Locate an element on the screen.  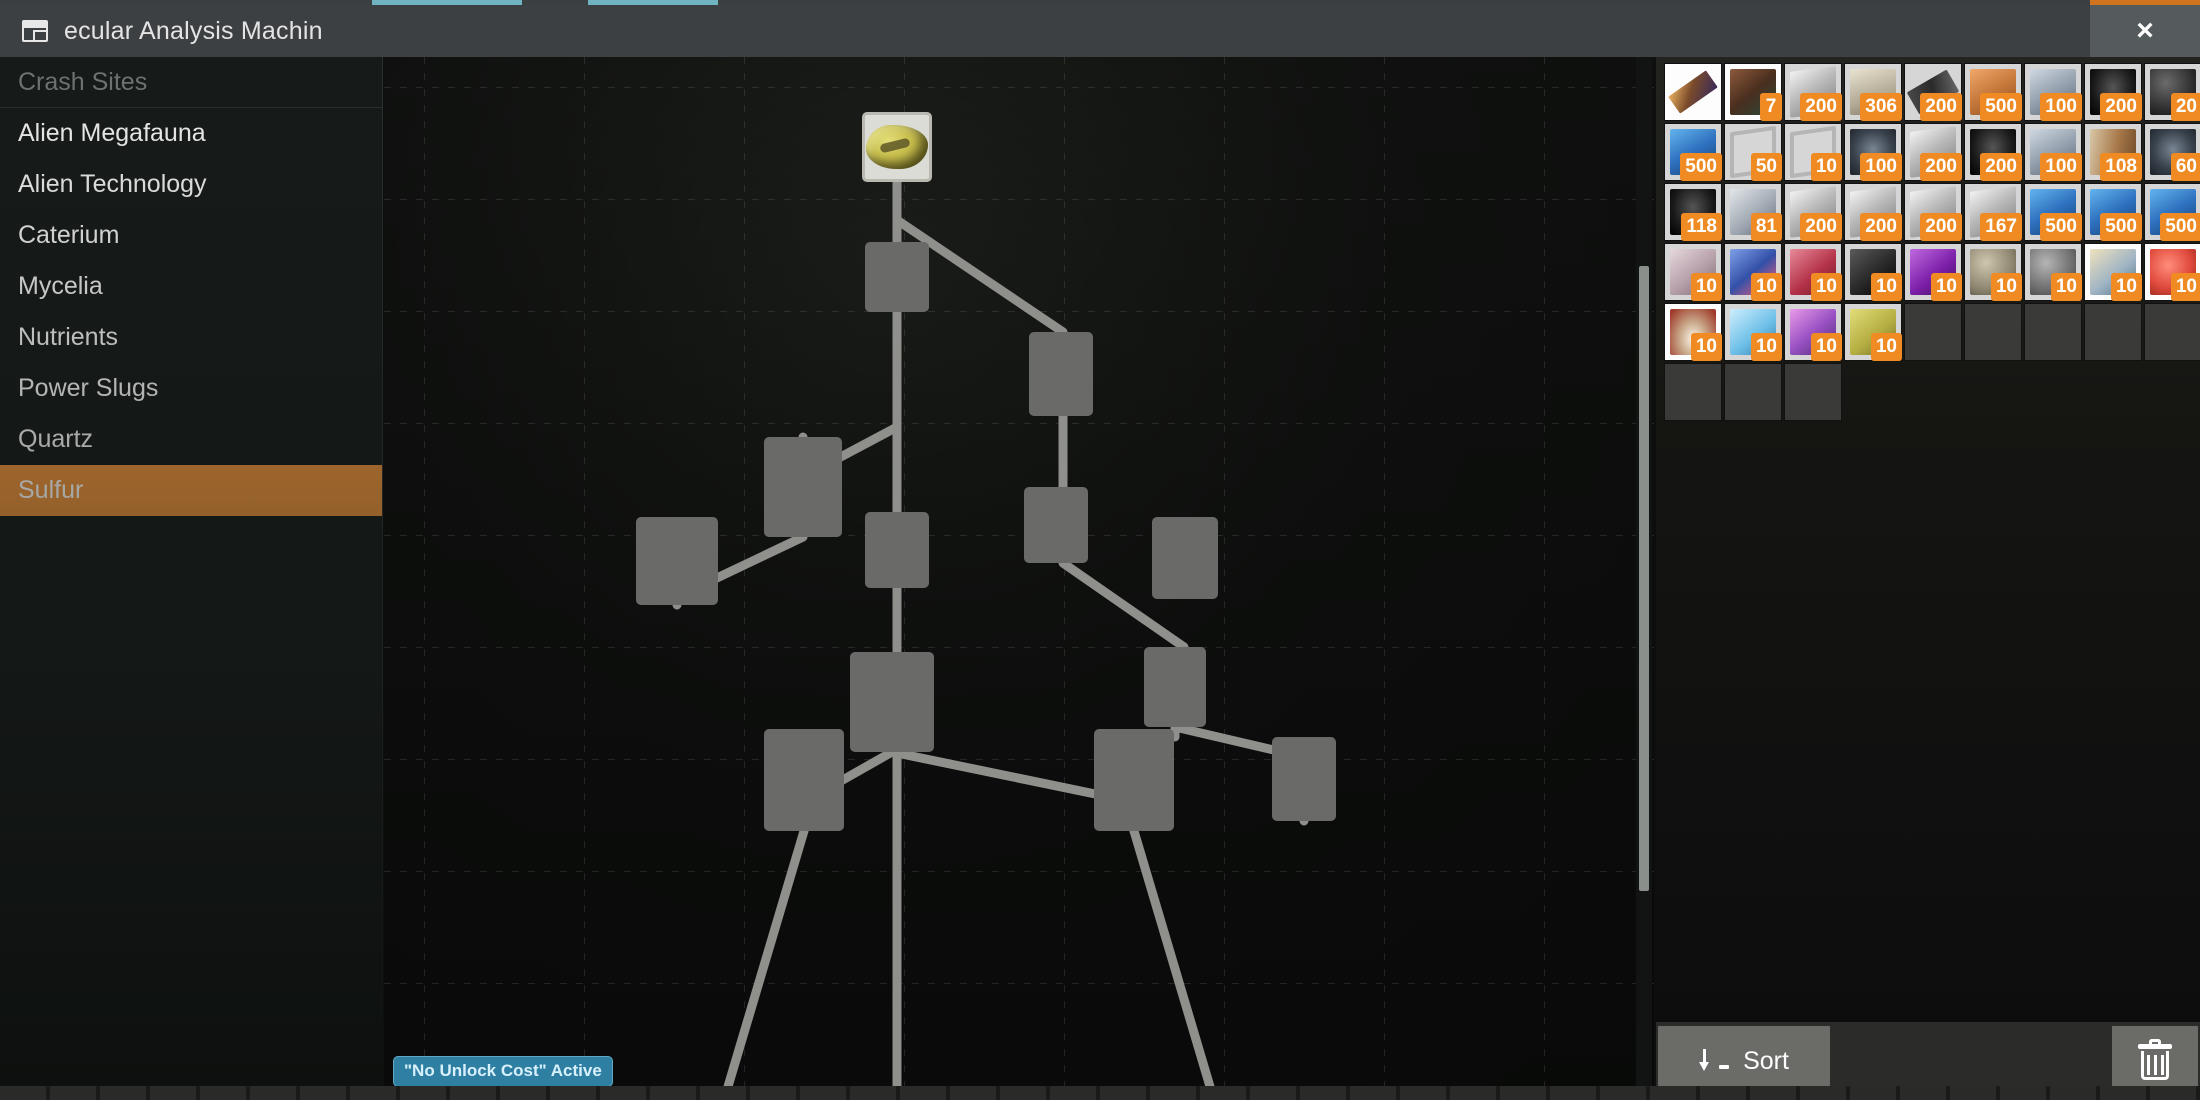
page-title: ecular Analysis Machin is located at coordinates (193, 30).